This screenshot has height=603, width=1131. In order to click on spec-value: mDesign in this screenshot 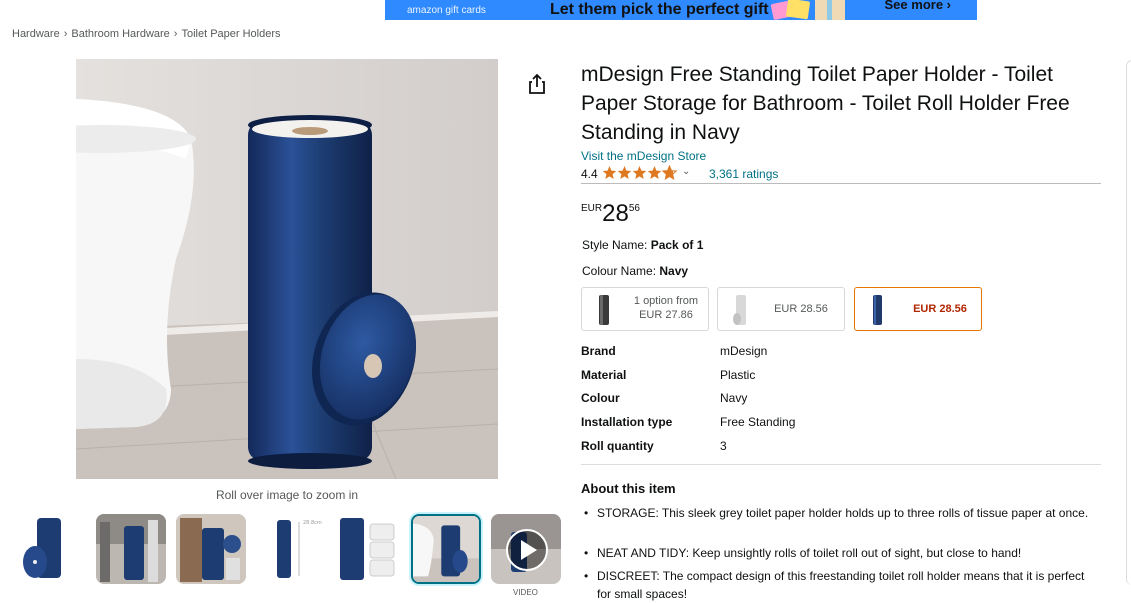, I will do `click(744, 351)`.